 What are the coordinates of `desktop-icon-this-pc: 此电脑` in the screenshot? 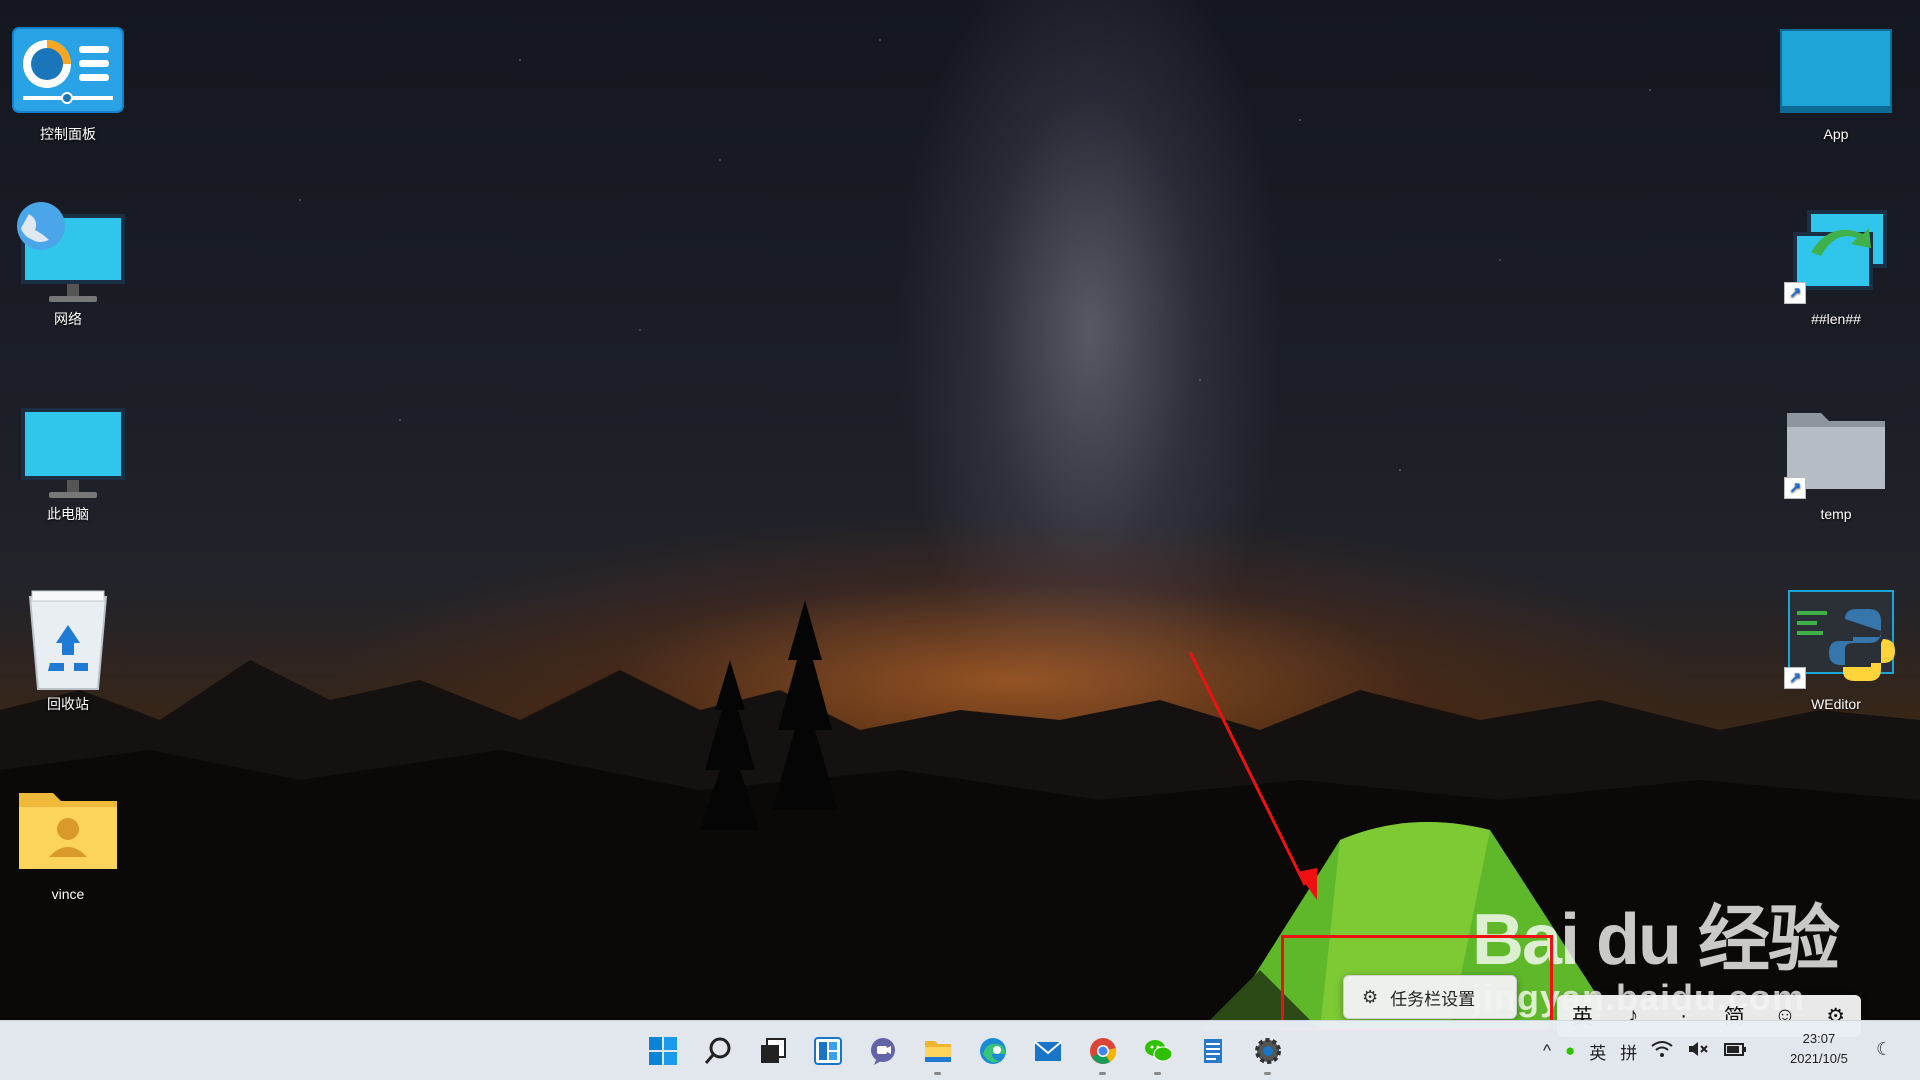 It's located at (68, 459).